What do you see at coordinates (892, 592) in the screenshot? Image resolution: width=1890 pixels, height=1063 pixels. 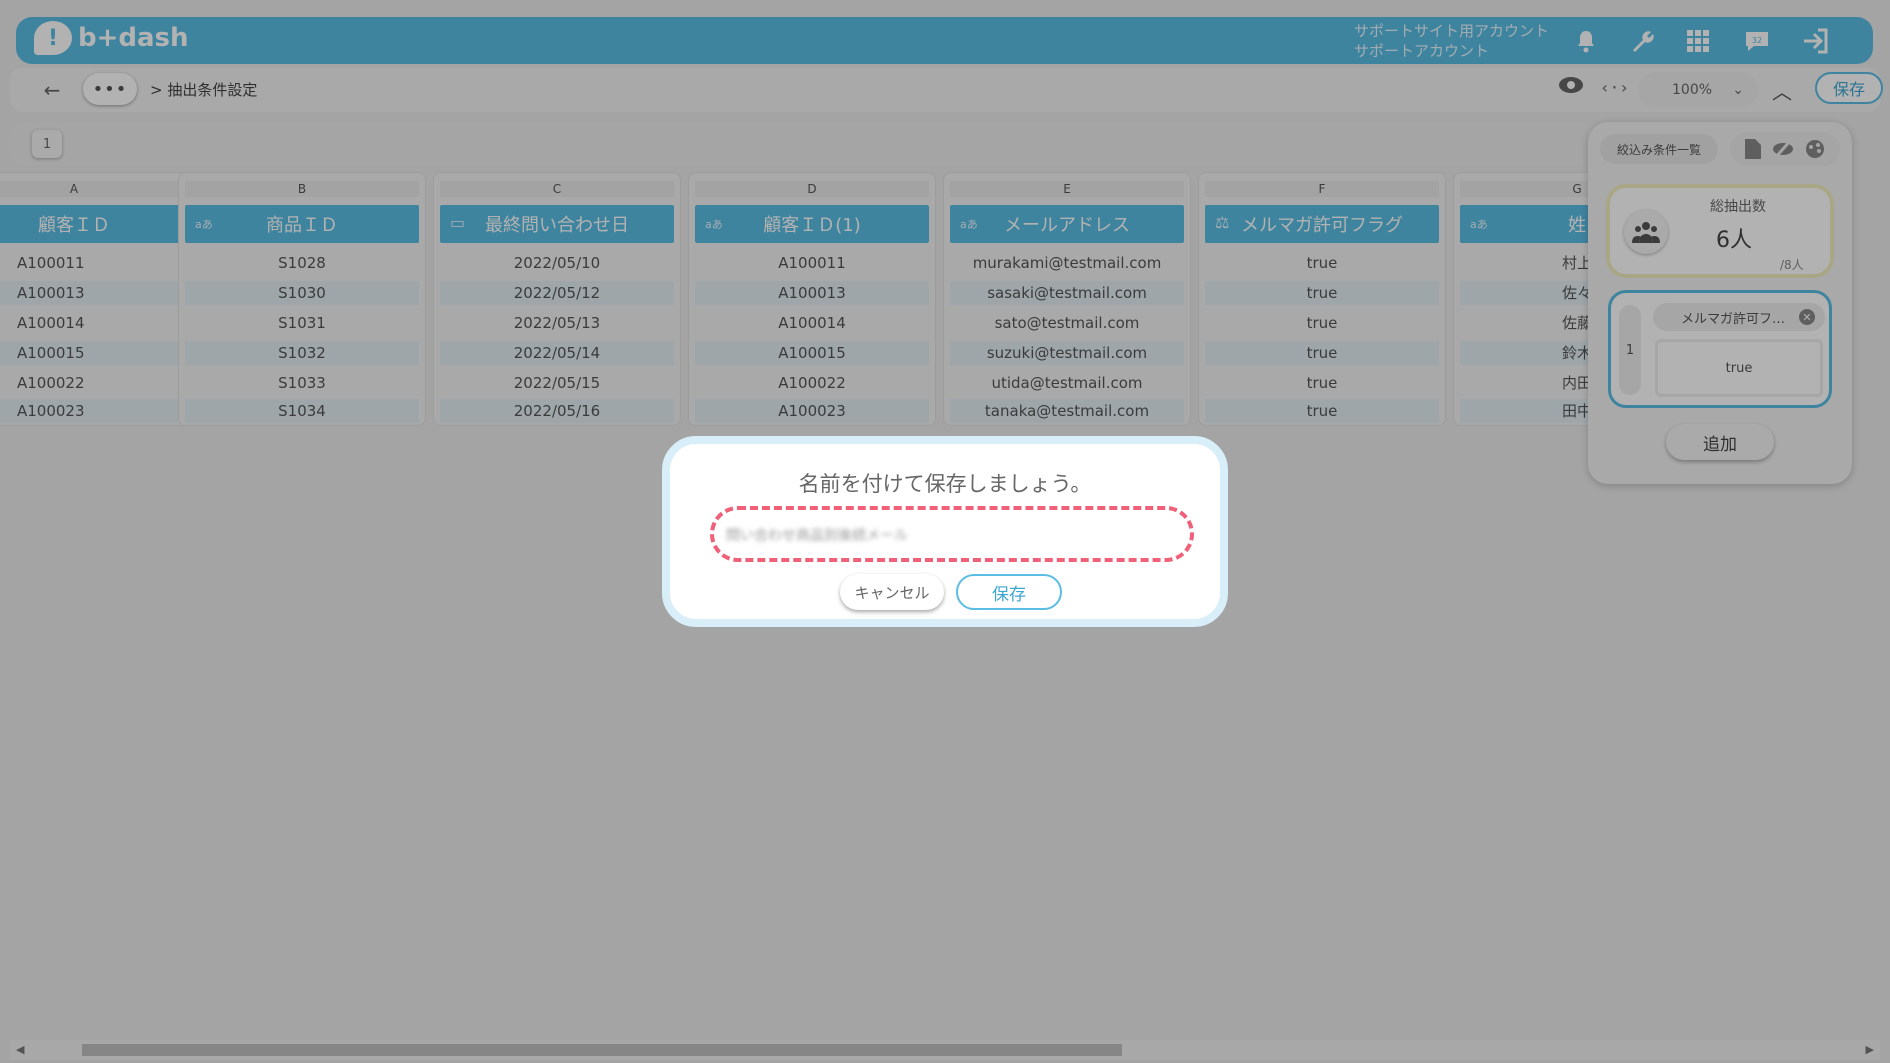 I see `cancel-button: キャンセル` at bounding box center [892, 592].